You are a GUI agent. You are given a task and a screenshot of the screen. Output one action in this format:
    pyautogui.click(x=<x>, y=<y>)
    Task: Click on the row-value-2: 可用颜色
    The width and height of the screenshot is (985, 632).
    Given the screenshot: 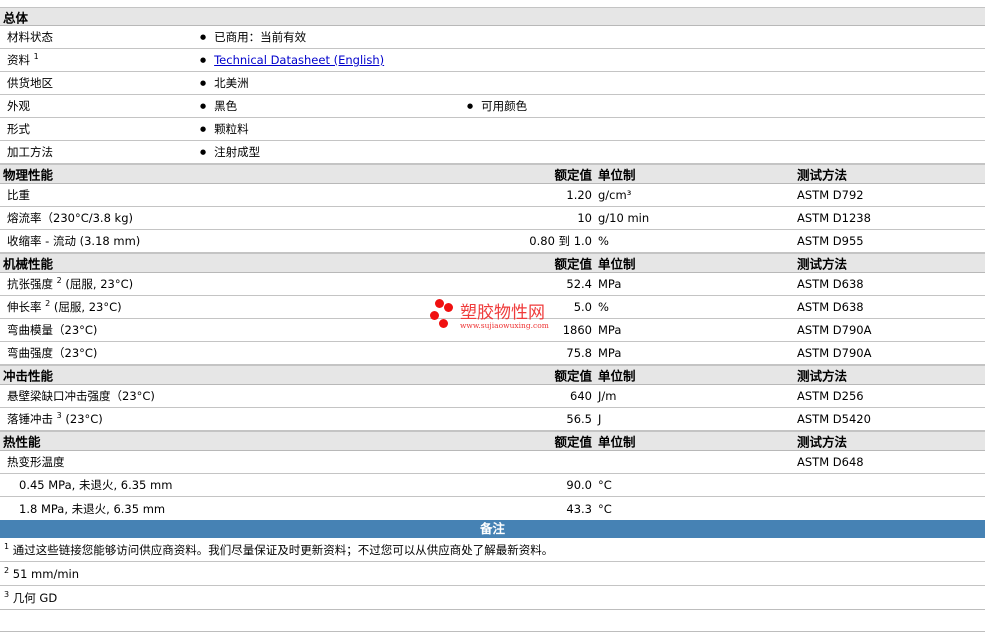 What is the action you would take?
    pyautogui.click(x=497, y=106)
    